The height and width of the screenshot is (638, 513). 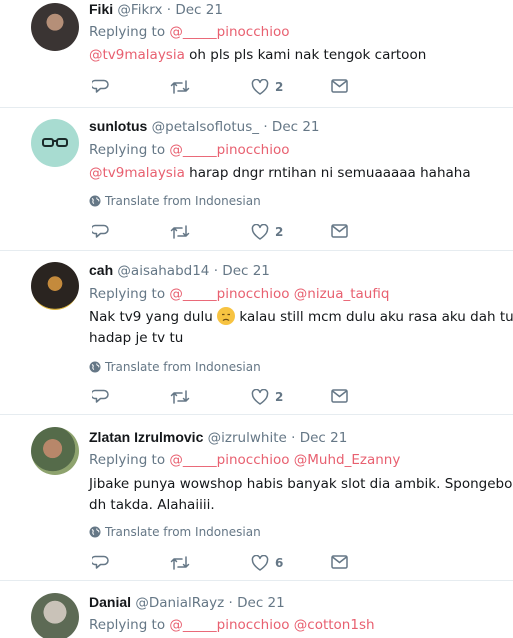 What do you see at coordinates (101, 270) in the screenshot?
I see `display-name: cah` at bounding box center [101, 270].